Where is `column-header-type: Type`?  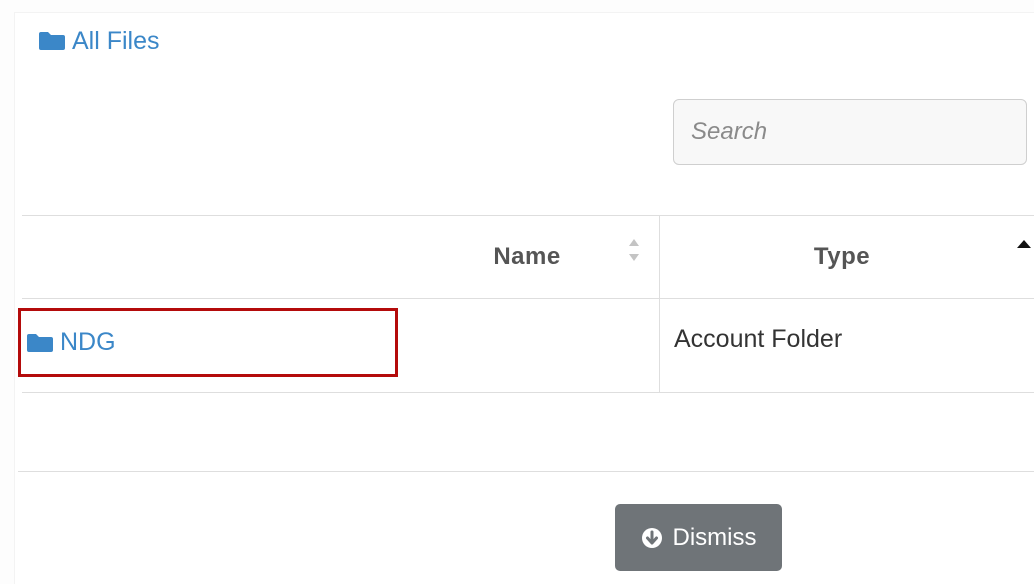 column-header-type: Type is located at coordinates (842, 257).